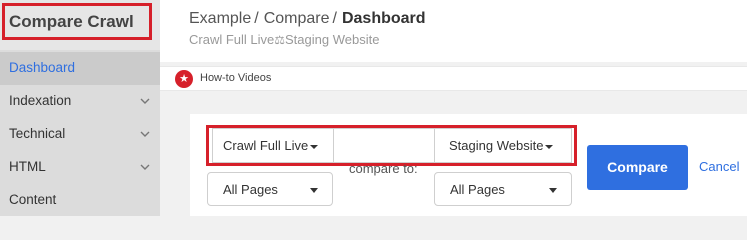 Image resolution: width=747 pixels, height=240 pixels. Describe the element at coordinates (33, 199) in the screenshot. I see `sidebar-item-label: Content` at that location.